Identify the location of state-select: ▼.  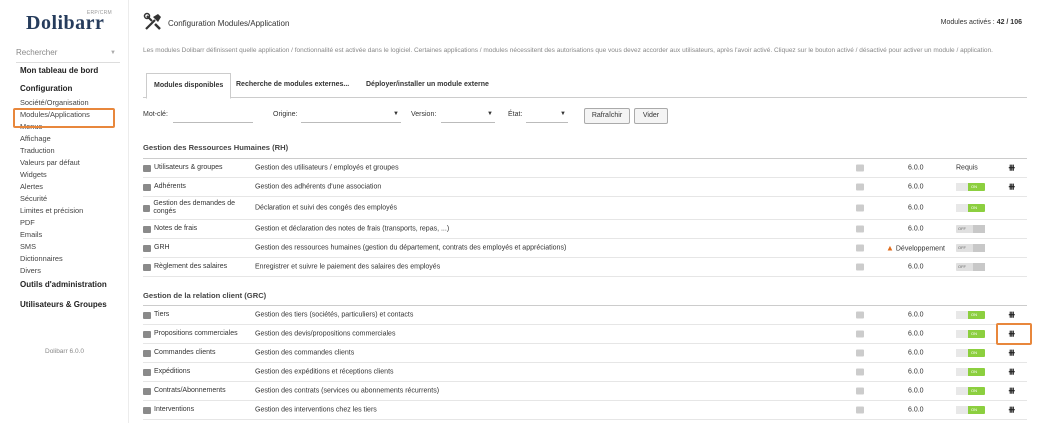
(547, 115).